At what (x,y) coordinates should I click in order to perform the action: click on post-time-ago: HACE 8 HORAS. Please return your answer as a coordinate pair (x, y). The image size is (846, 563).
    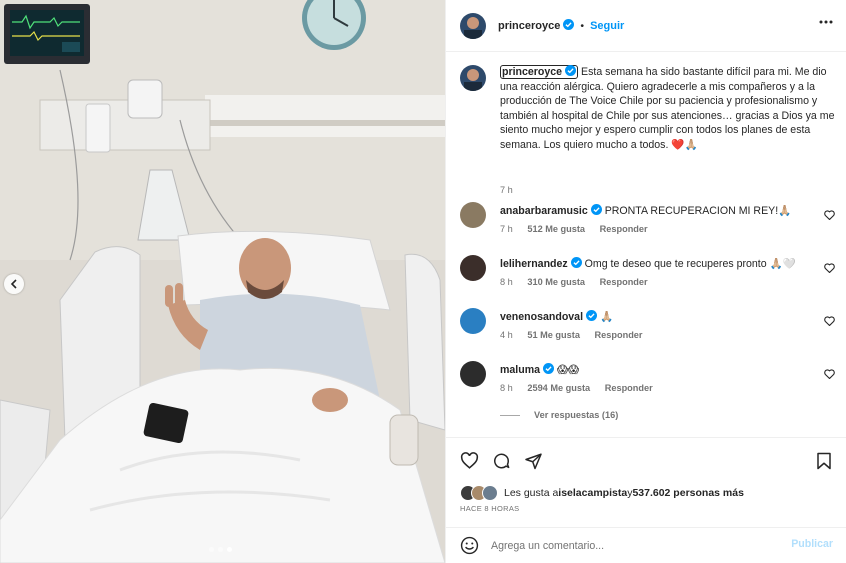
    Looking at the image, I should click on (489, 508).